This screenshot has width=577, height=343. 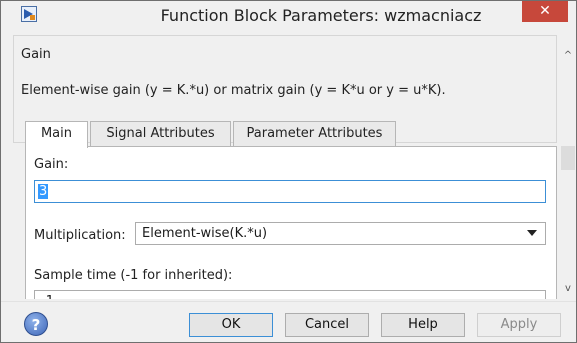 What do you see at coordinates (340, 233) in the screenshot?
I see `multiplication-dropdown: Element-wise(K.*u)` at bounding box center [340, 233].